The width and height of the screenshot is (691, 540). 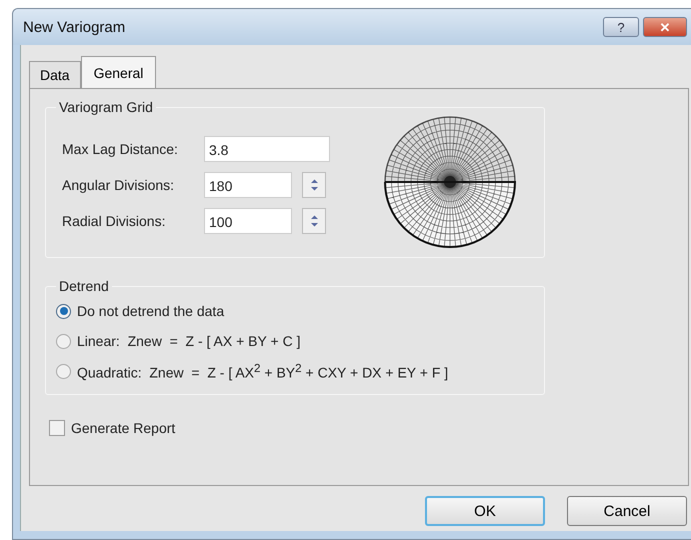 I want to click on checkbox, so click(x=57, y=428).